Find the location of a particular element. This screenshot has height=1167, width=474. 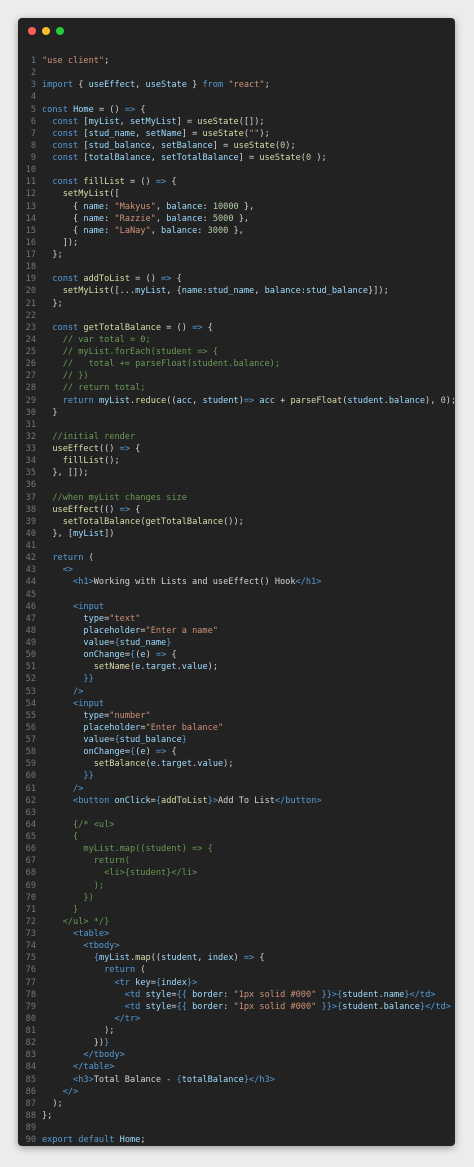

code-token: name is located at coordinates (192, 291).